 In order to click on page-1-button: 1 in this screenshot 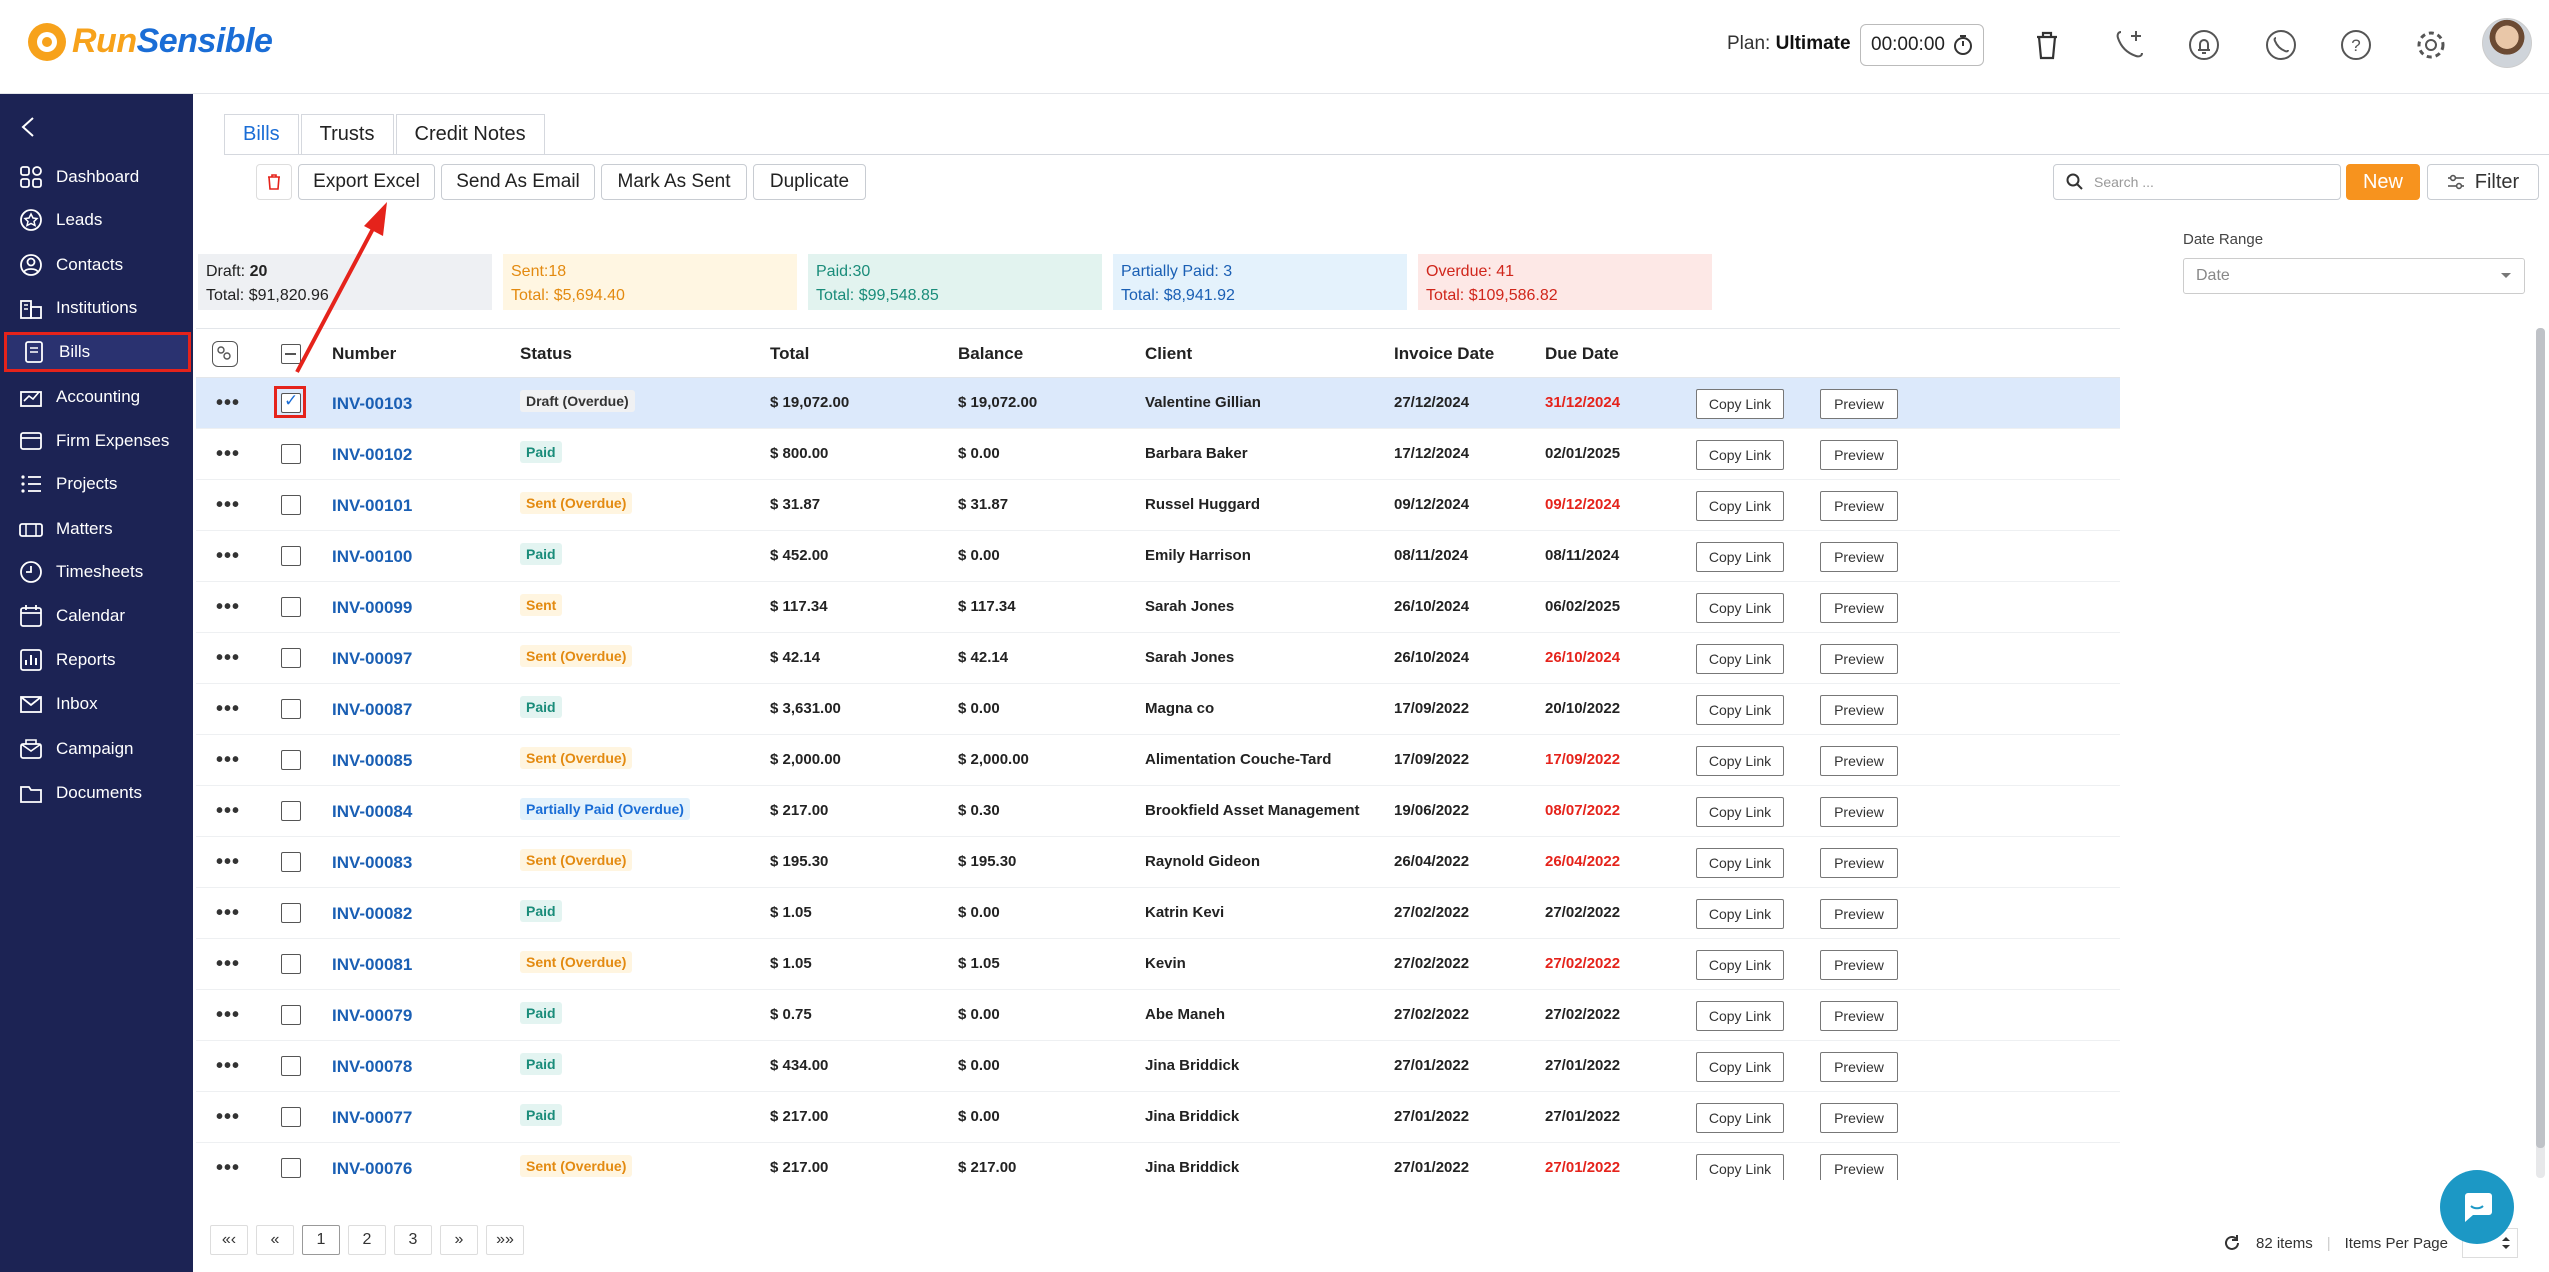, I will do `click(321, 1240)`.